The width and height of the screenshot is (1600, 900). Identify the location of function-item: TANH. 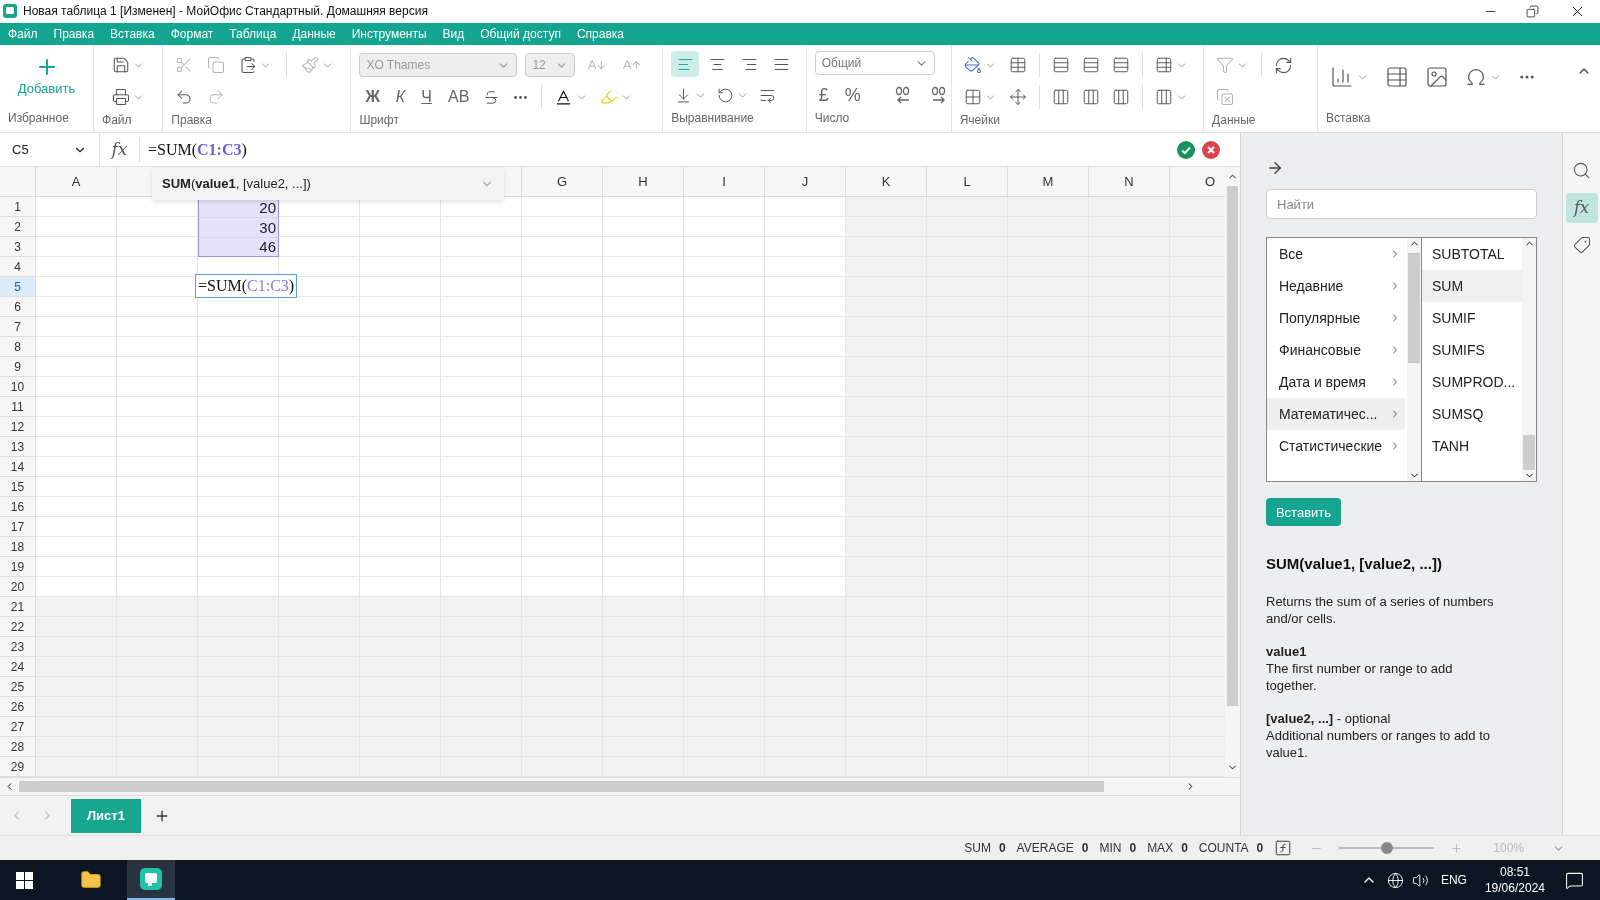
(1472, 446).